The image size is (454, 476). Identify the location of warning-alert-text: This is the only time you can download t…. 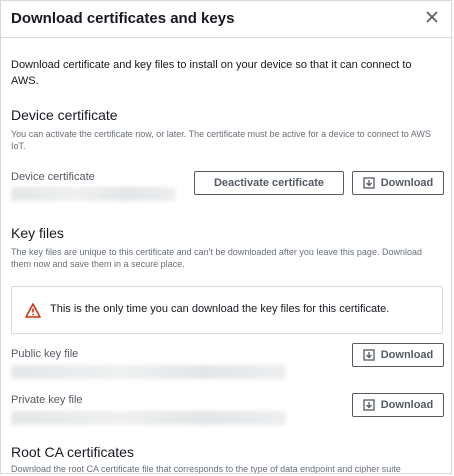
(220, 309).